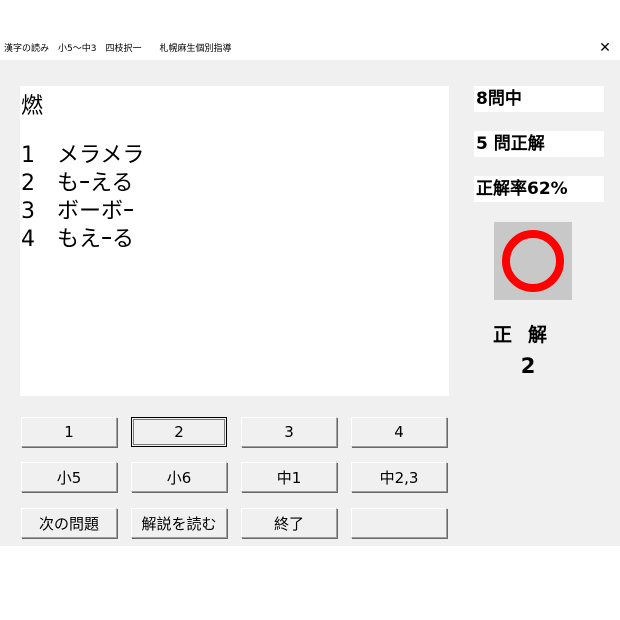  What do you see at coordinates (83, 155) in the screenshot?
I see `choice-1: 1 メラメラ` at bounding box center [83, 155].